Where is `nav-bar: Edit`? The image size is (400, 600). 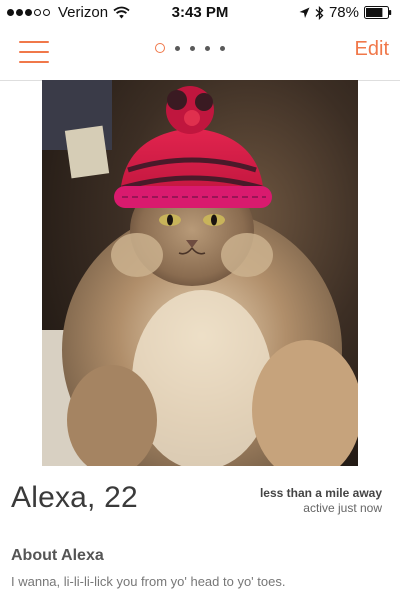 nav-bar: Edit is located at coordinates (200, 53).